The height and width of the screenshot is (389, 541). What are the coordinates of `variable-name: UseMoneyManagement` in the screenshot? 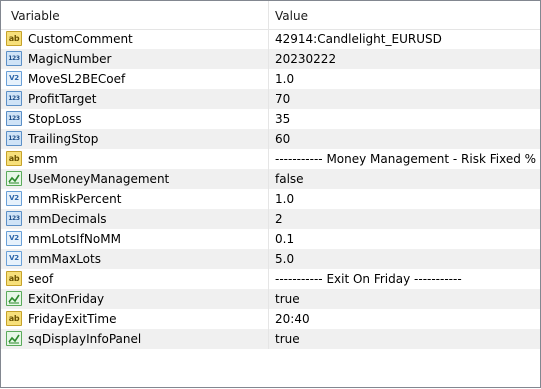 It's located at (99, 179).